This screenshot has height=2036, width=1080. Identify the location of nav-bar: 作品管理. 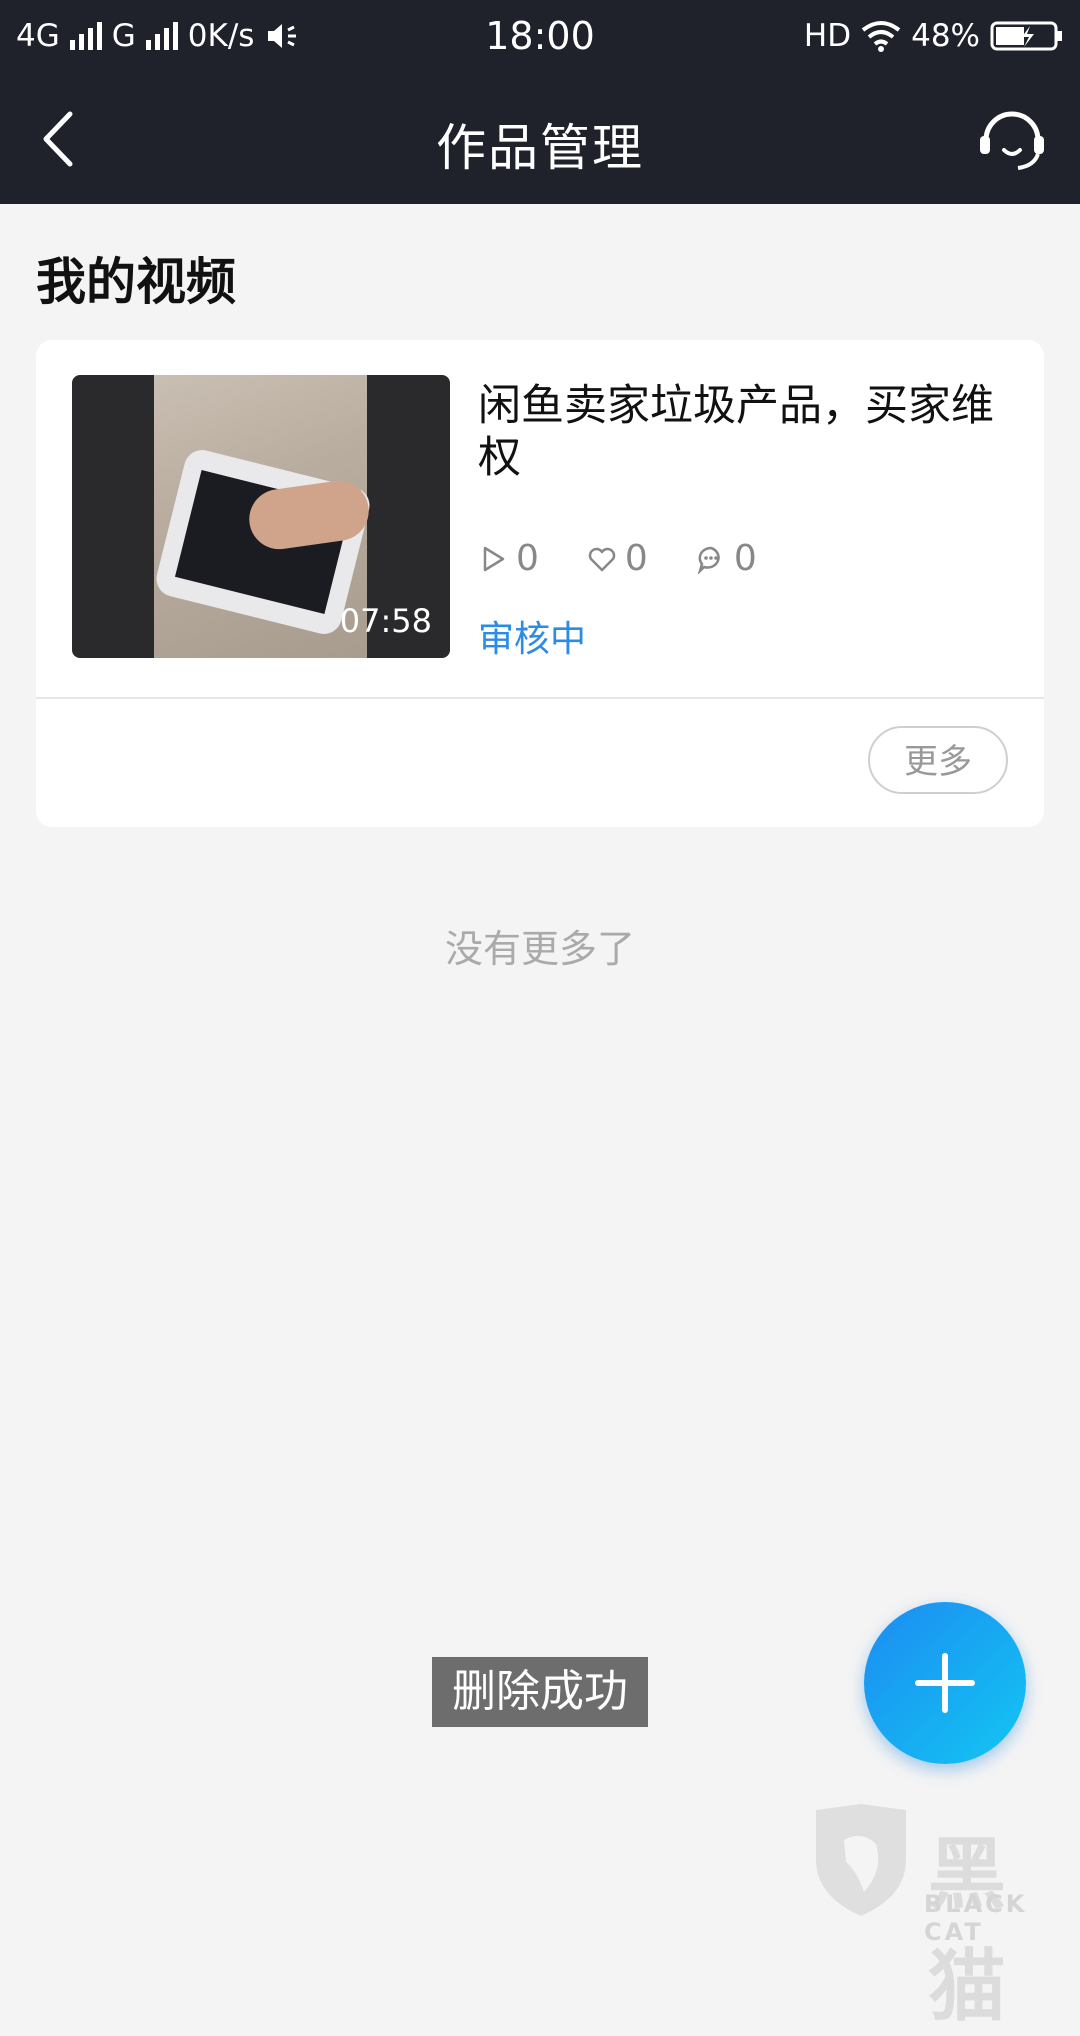
(540, 139).